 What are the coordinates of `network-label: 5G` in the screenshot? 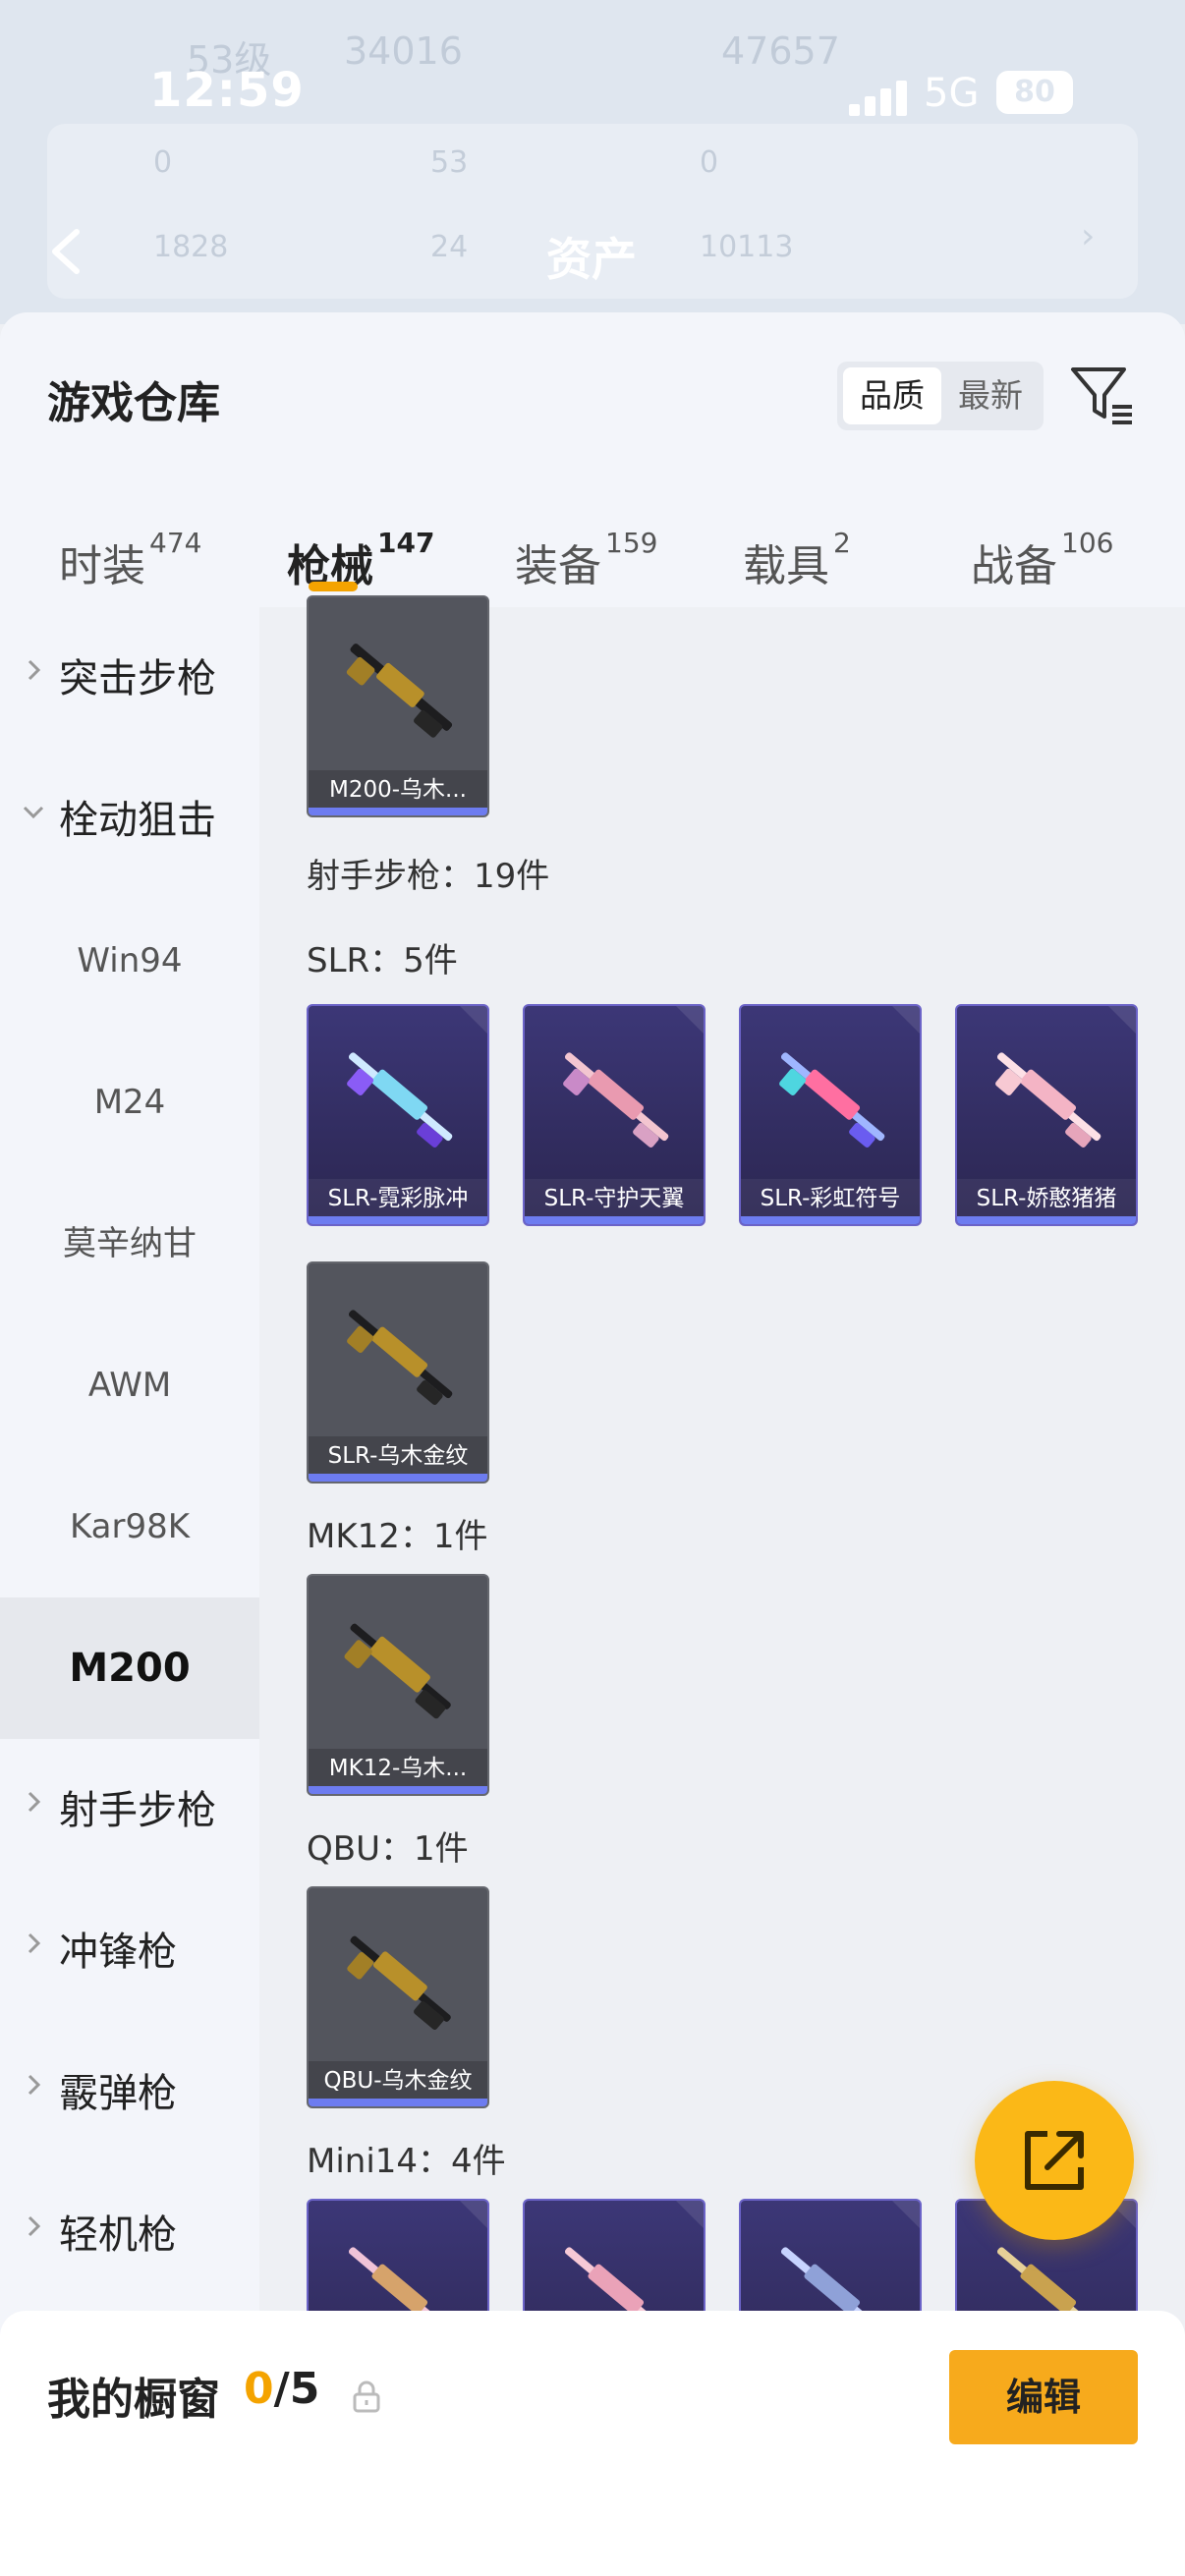 It's located at (952, 93).